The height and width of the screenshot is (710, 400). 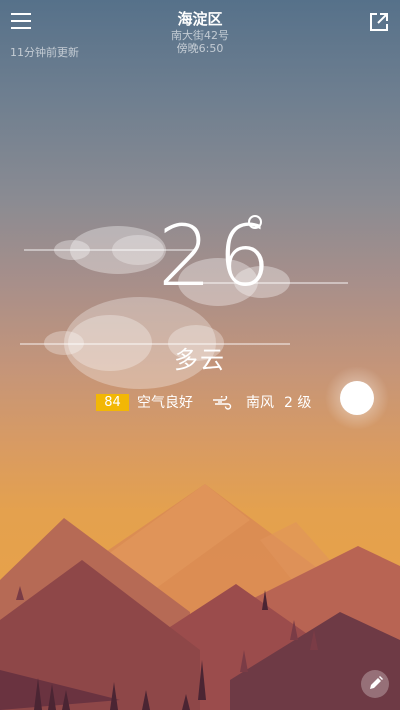 I want to click on degree-symbol-icon, so click(x=255, y=222).